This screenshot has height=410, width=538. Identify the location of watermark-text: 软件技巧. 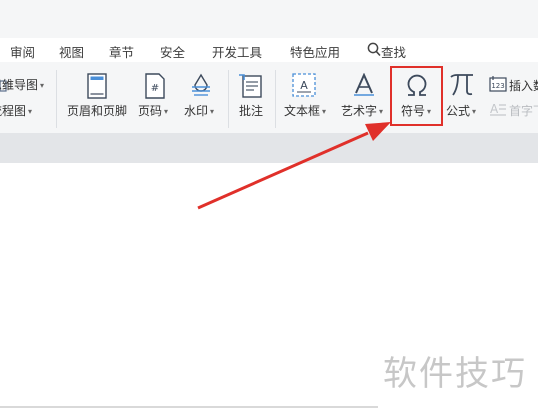
(455, 374).